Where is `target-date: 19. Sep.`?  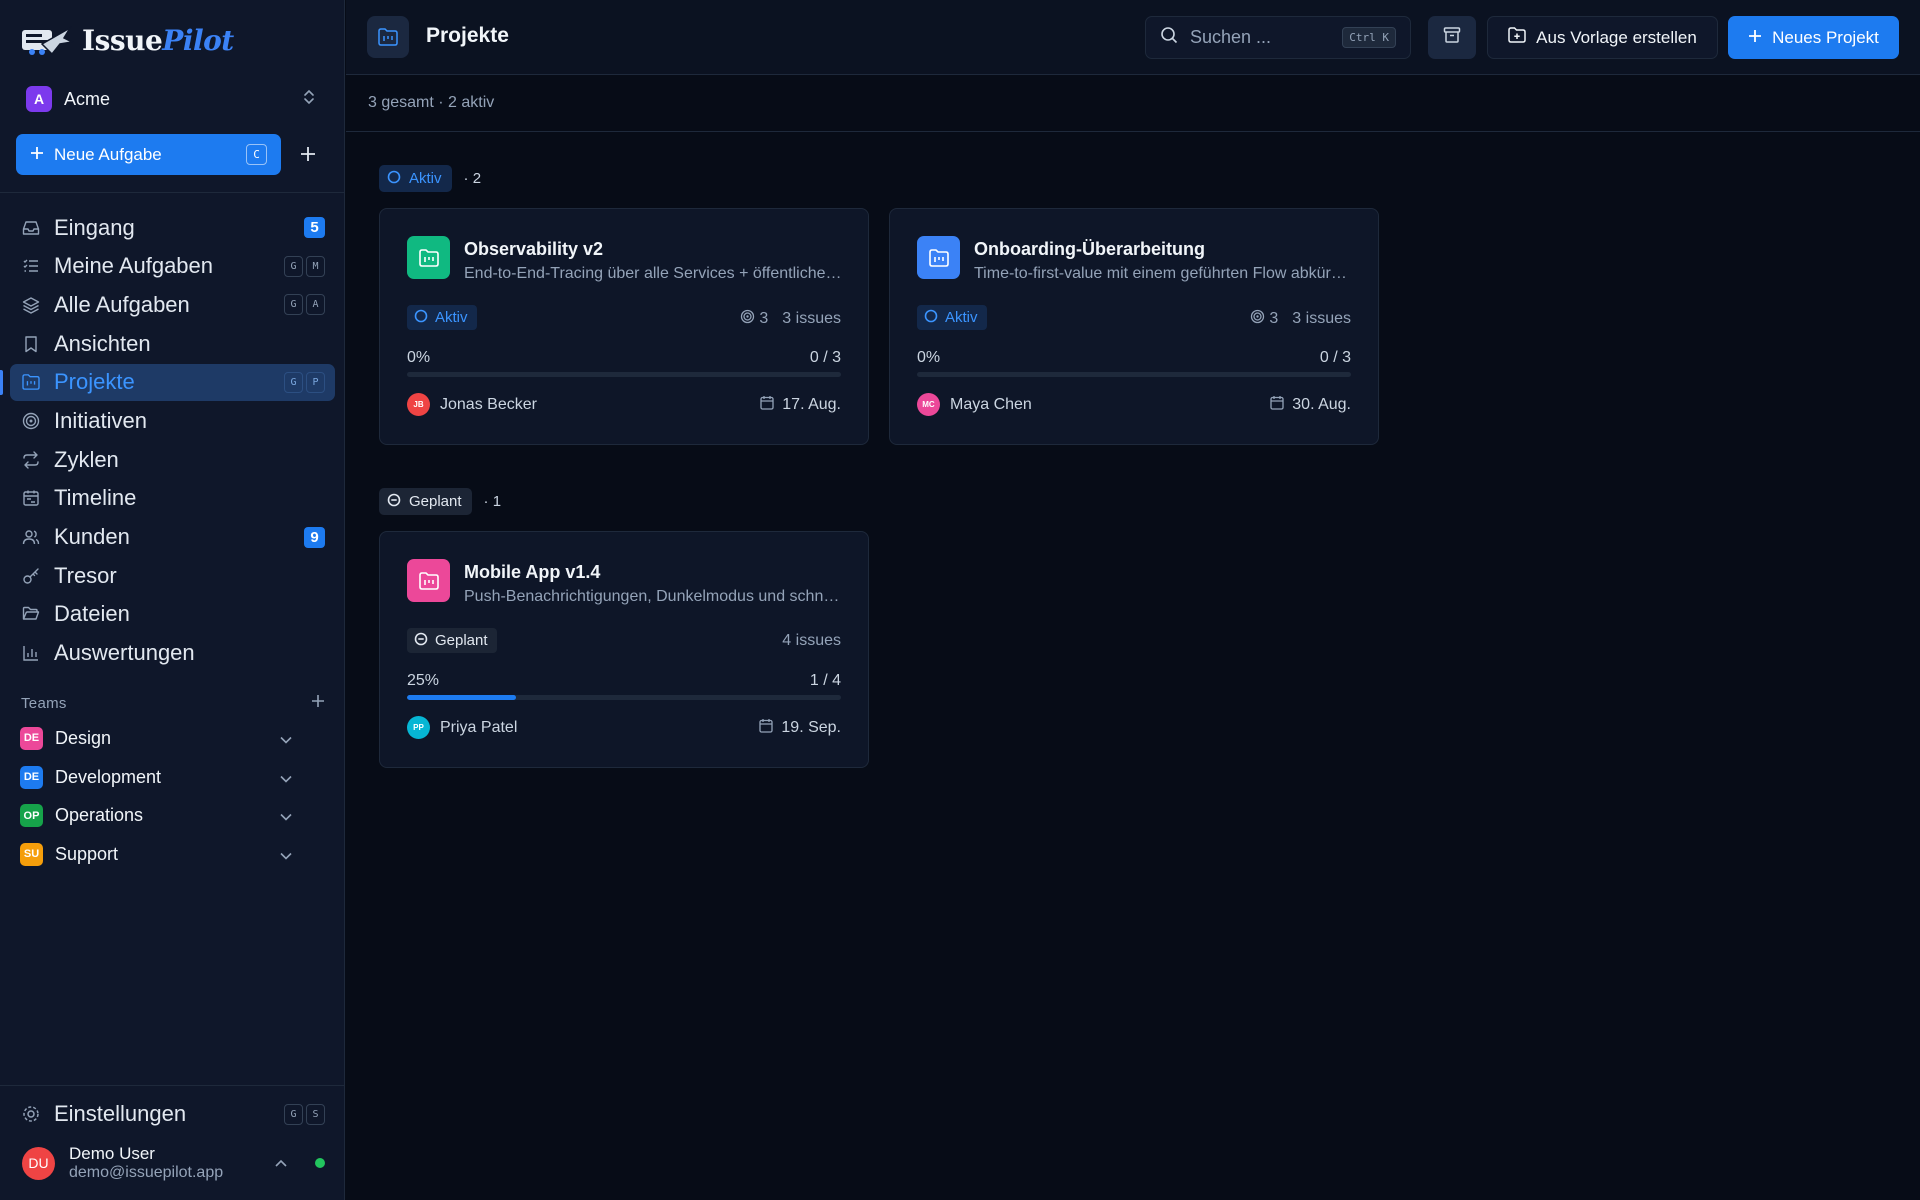
target-date: 19. Sep. is located at coordinates (800, 728).